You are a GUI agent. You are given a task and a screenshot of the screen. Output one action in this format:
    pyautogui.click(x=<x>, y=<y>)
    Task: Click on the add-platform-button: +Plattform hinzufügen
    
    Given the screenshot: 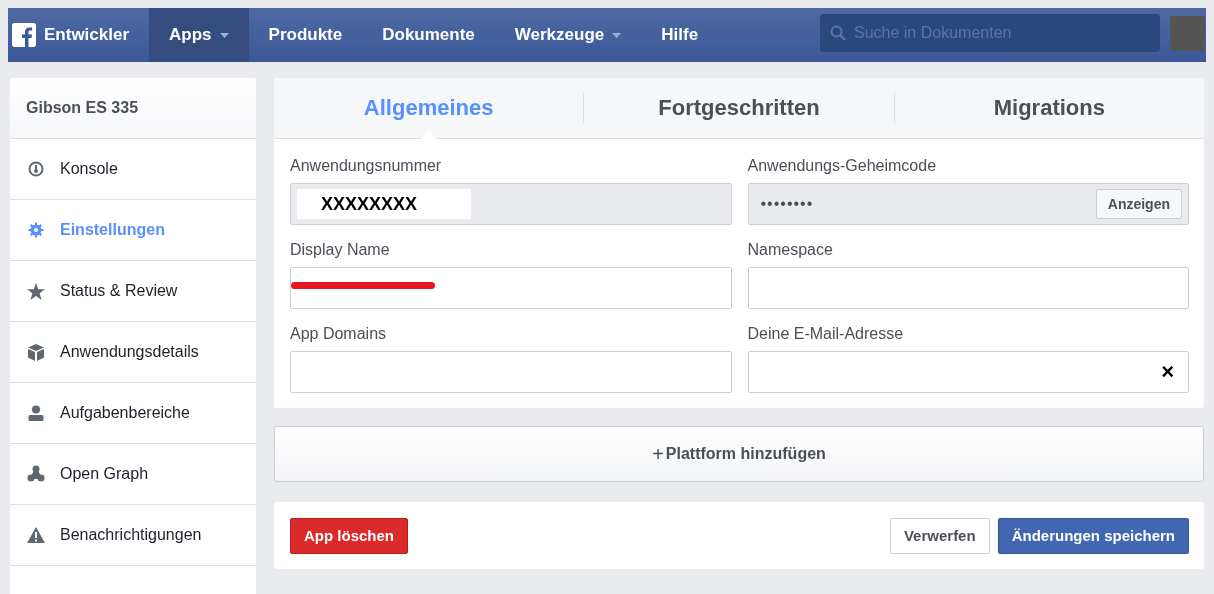 What is the action you would take?
    pyautogui.click(x=739, y=454)
    